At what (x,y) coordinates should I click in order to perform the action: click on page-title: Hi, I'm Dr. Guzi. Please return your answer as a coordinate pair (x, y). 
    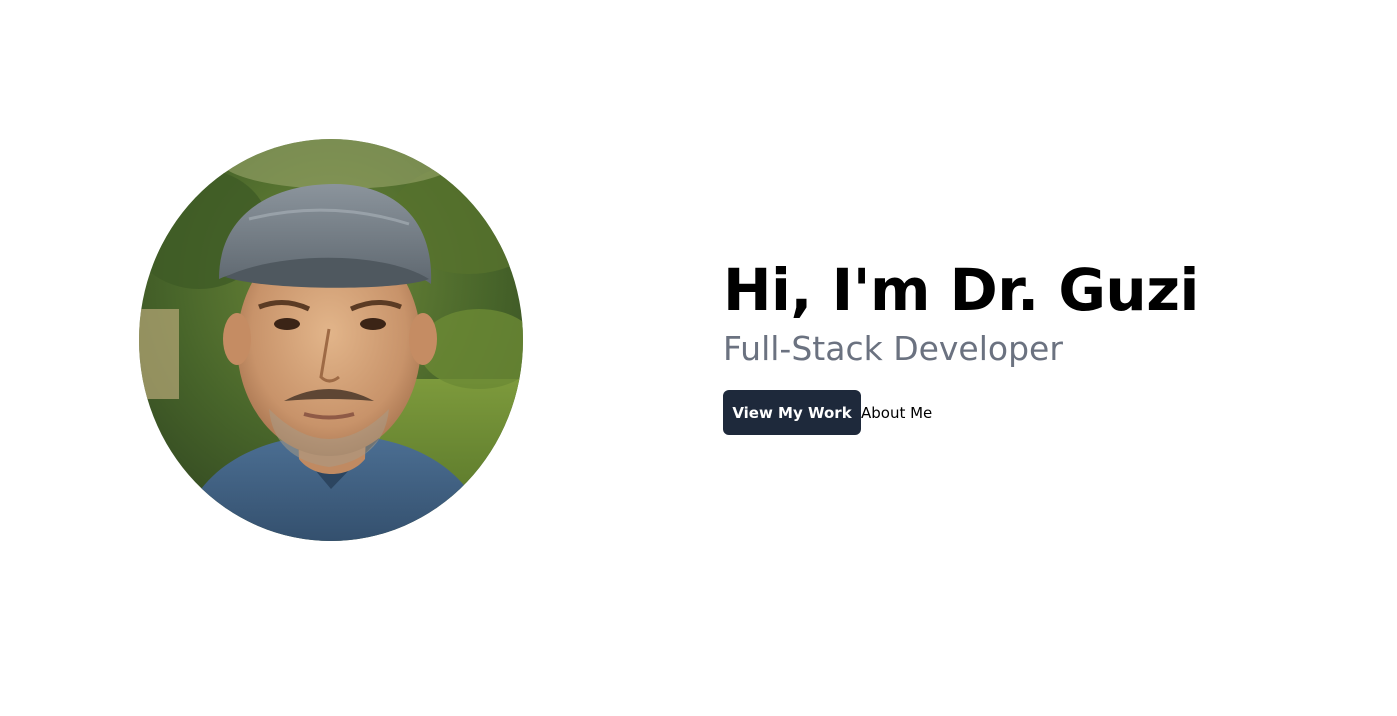
    Looking at the image, I should click on (961, 290).